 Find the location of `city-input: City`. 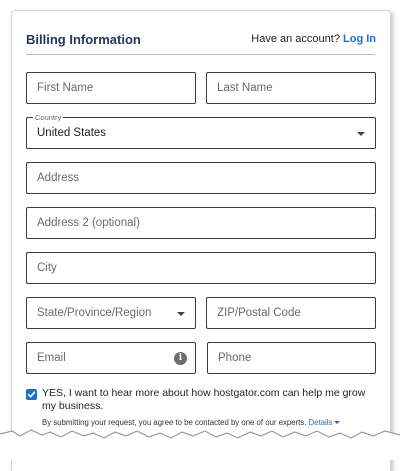

city-input: City is located at coordinates (201, 268).